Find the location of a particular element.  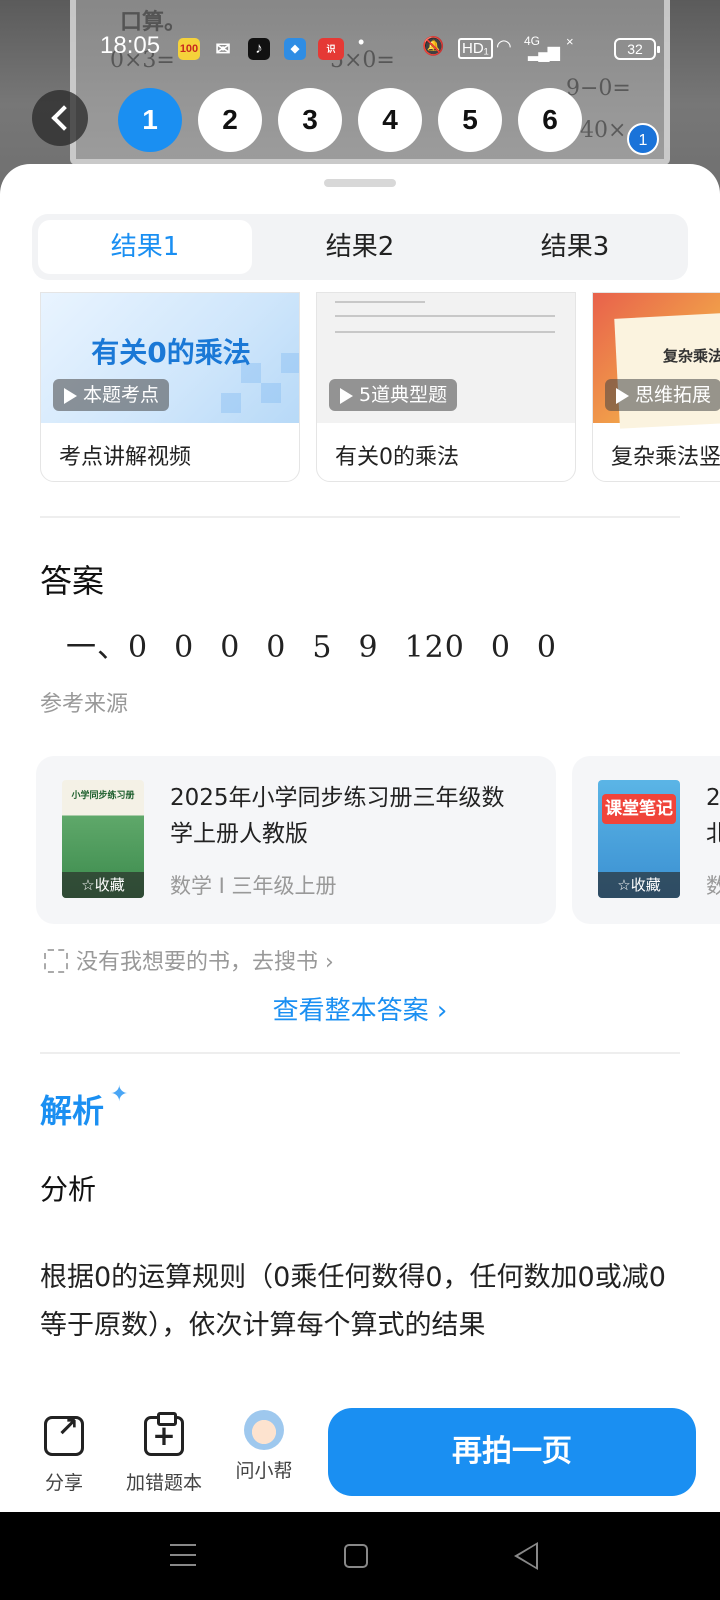

system-nav-bar is located at coordinates (360, 1556).